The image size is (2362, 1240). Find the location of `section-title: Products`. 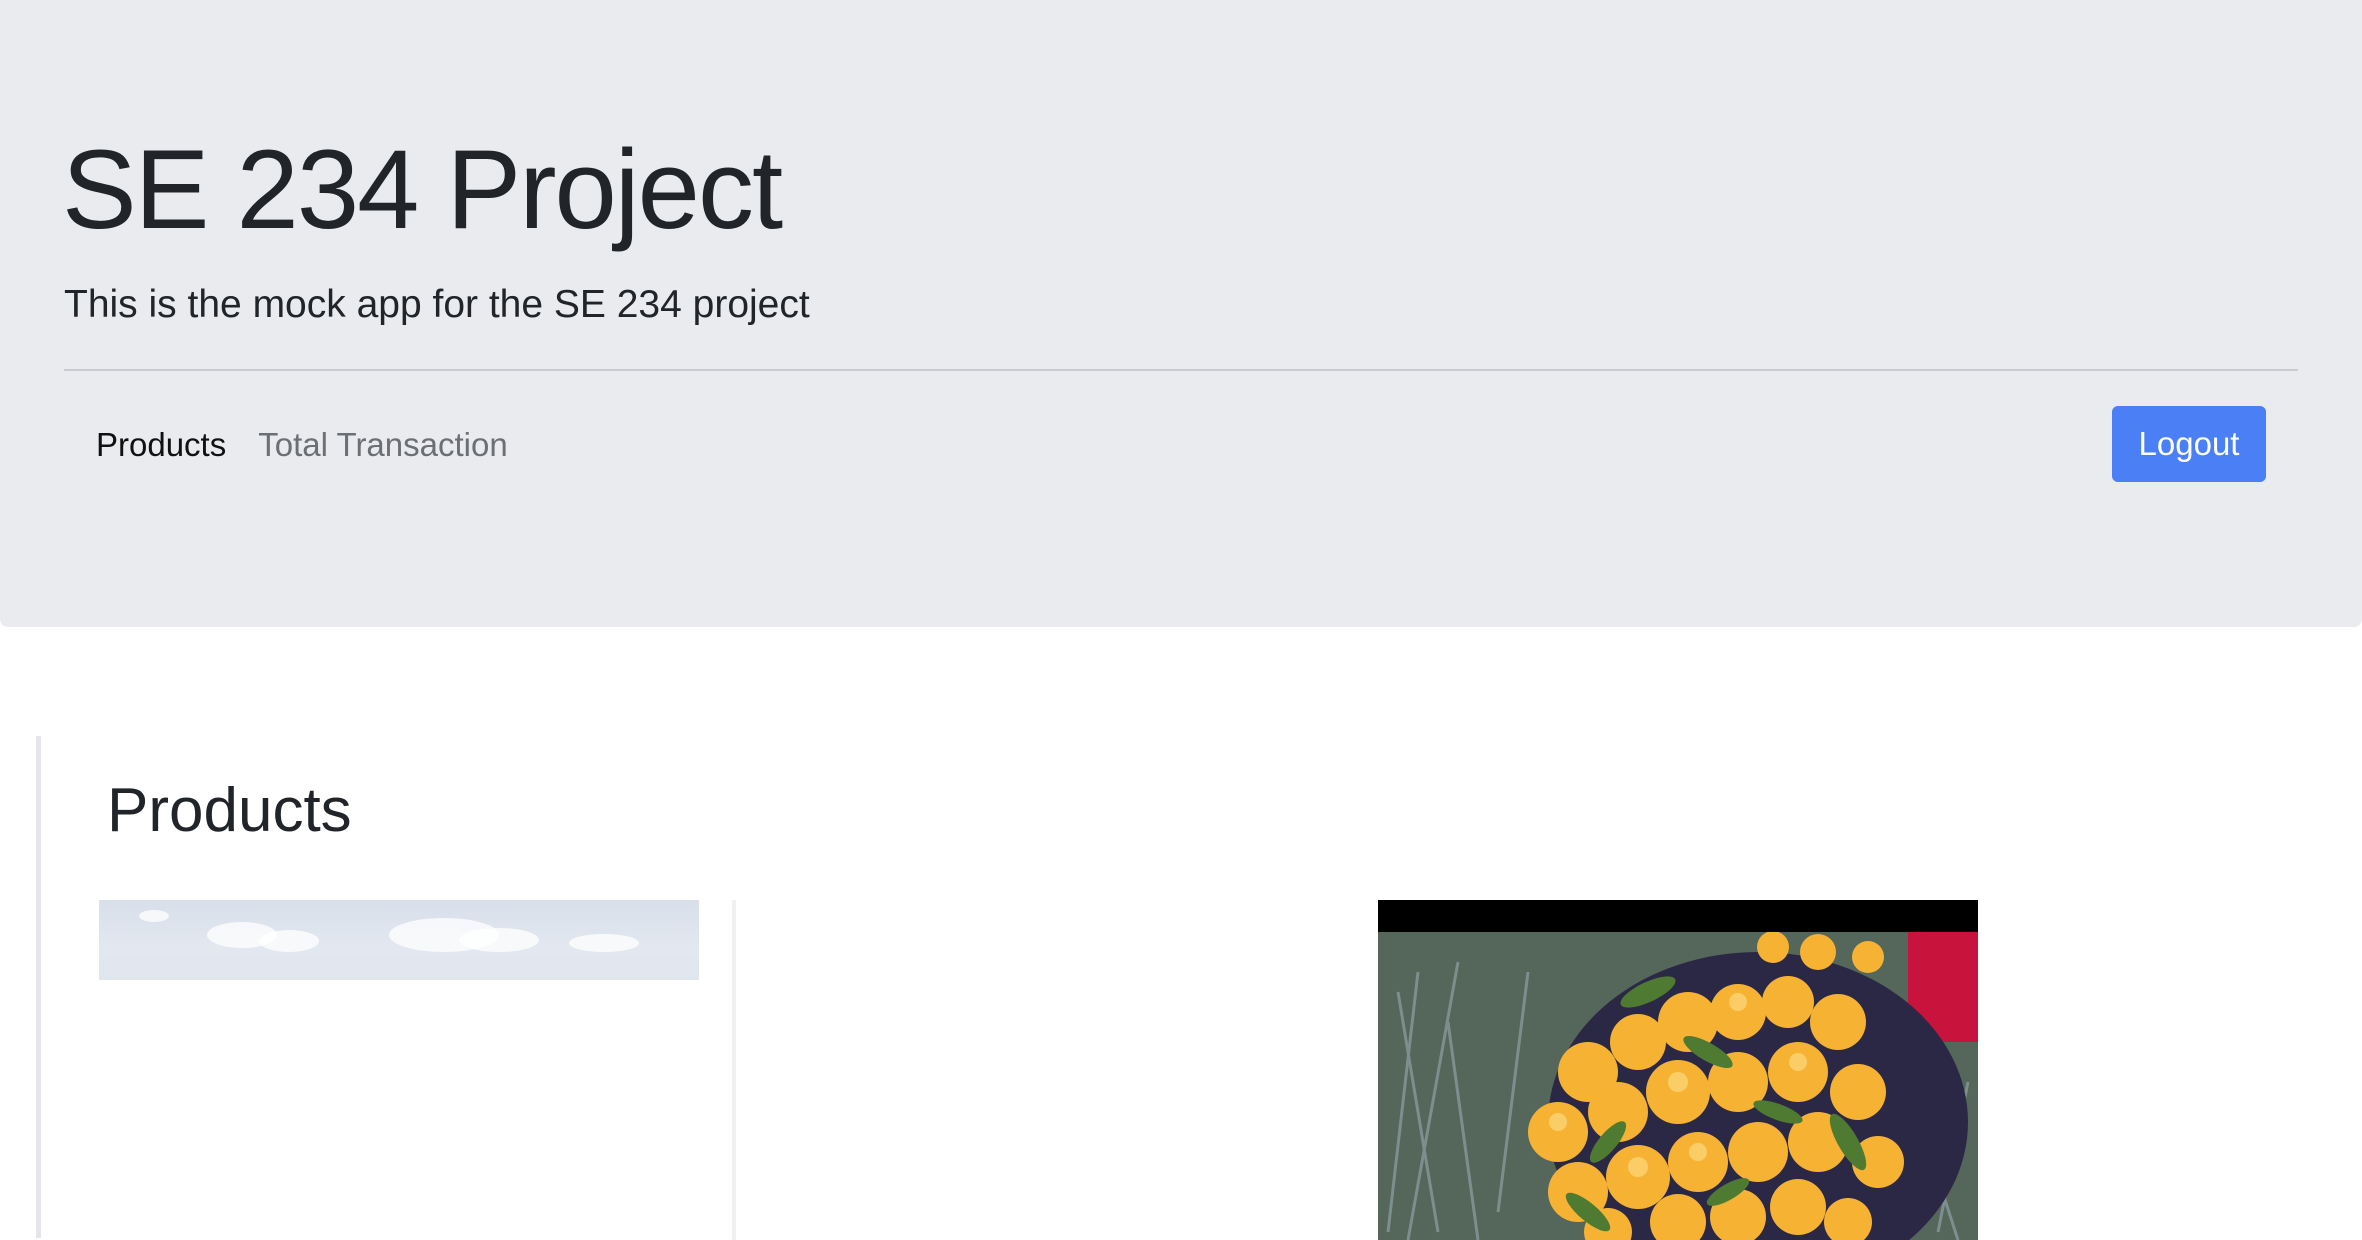

section-title: Products is located at coordinates (229, 810).